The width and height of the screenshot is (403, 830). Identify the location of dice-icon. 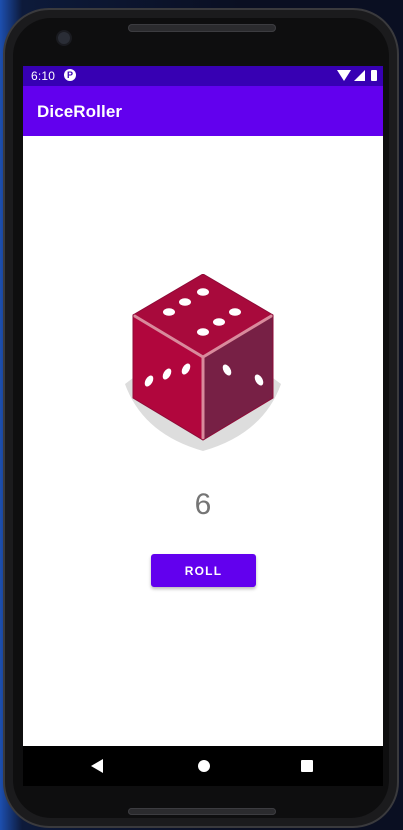
(203, 362).